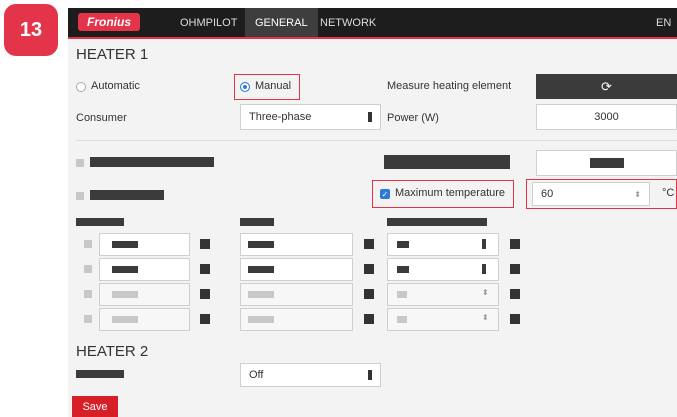 The height and width of the screenshot is (417, 677). Describe the element at coordinates (101, 118) in the screenshot. I see `consumer-label: Consumer` at that location.